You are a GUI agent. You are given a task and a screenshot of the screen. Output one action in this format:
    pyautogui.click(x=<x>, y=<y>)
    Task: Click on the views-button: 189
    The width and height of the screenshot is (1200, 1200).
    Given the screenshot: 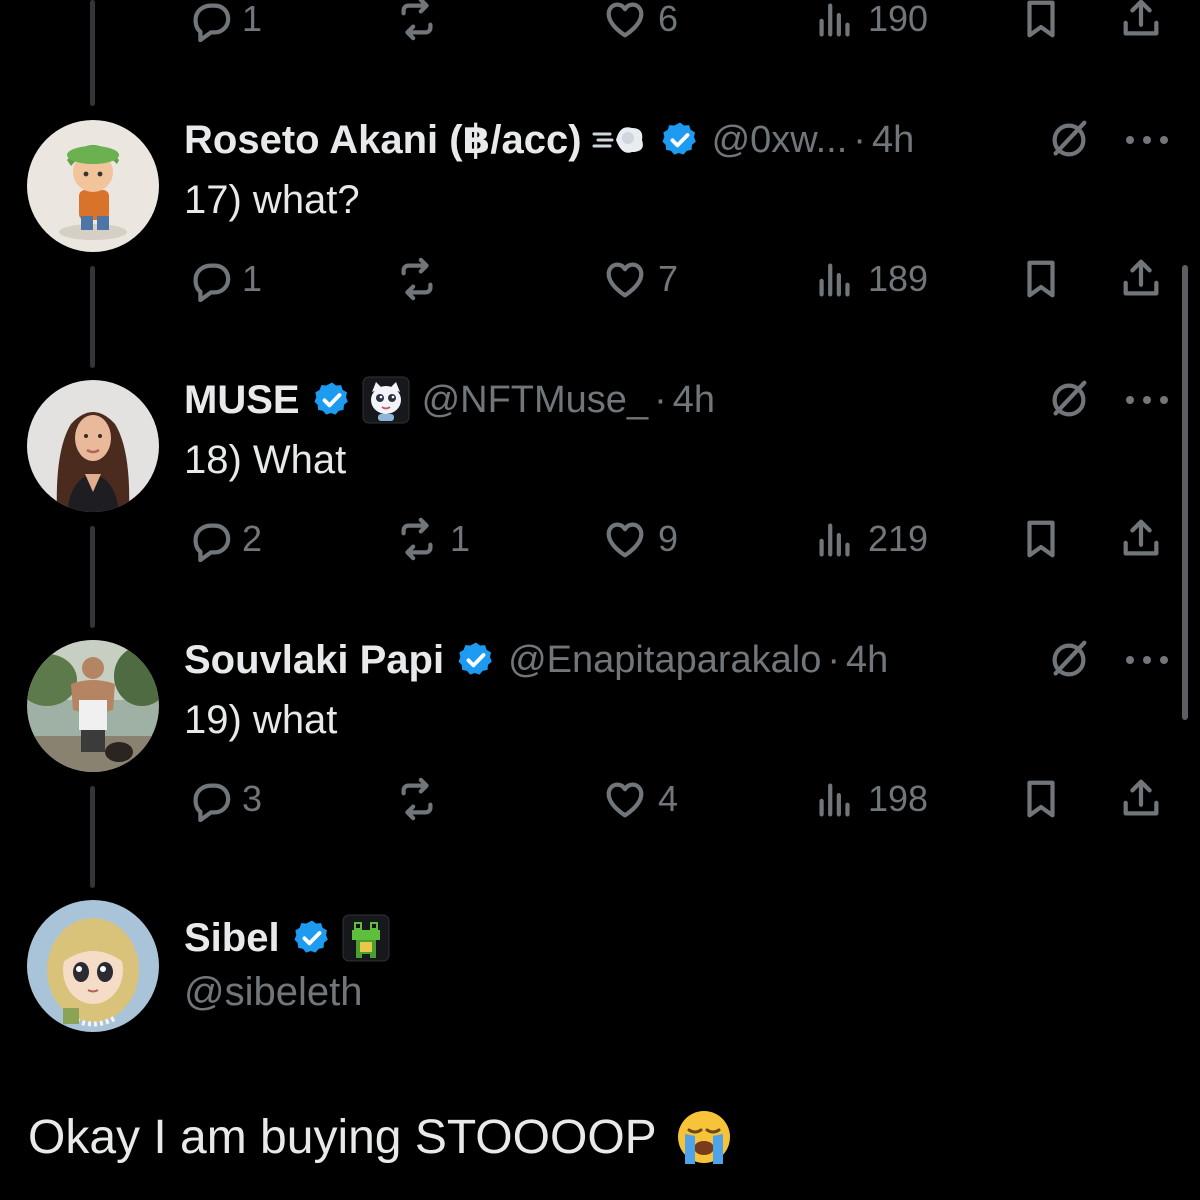 What is the action you would take?
    pyautogui.click(x=870, y=279)
    